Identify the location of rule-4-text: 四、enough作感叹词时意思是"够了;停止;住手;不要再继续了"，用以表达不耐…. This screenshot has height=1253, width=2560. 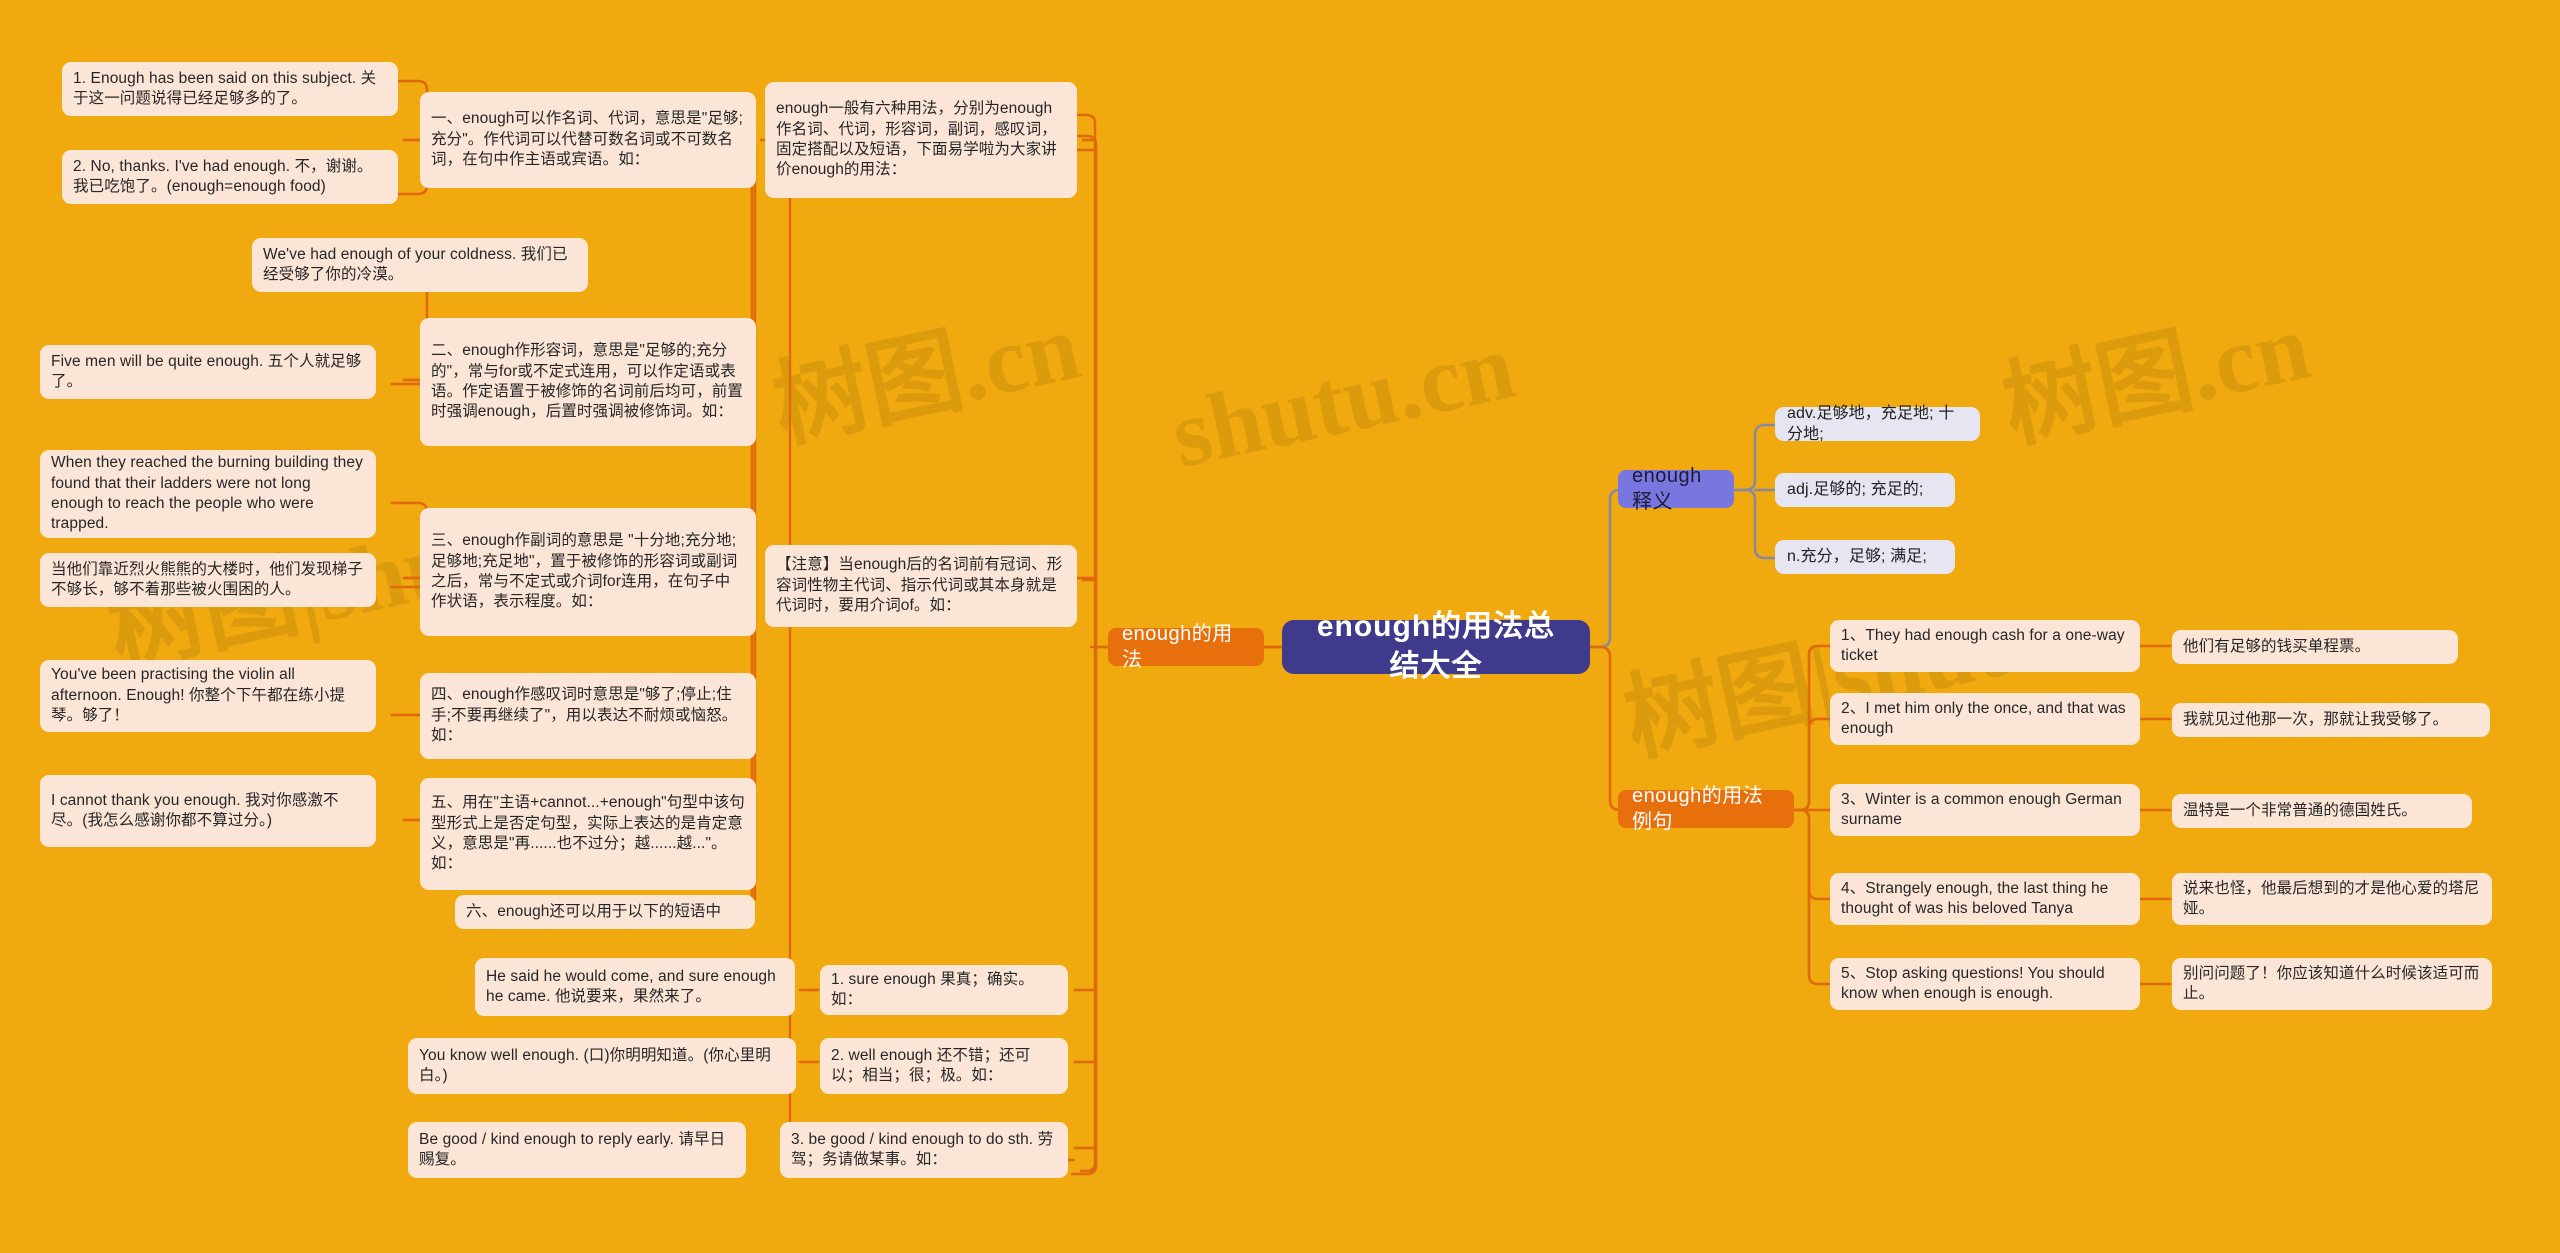
(584, 715).